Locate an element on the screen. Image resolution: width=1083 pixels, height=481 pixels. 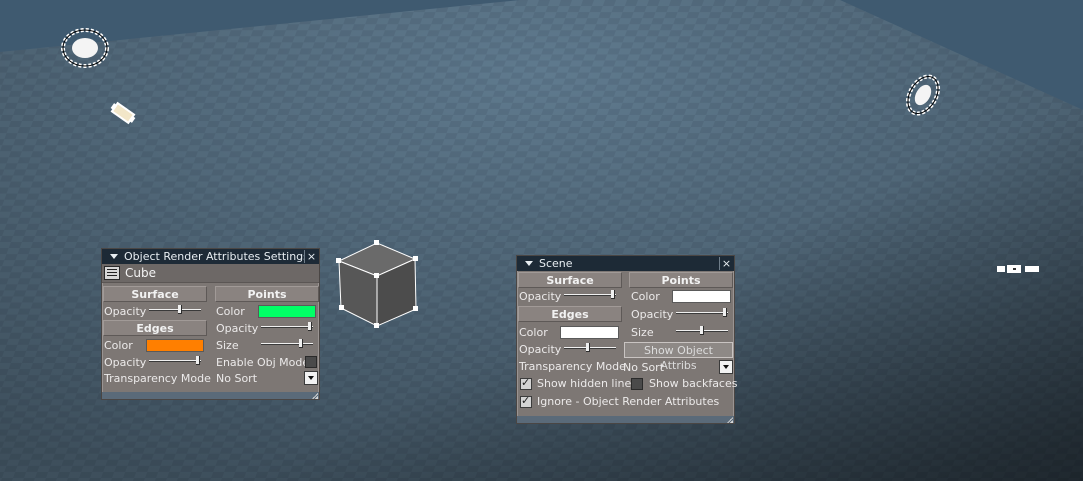
list-icon is located at coordinates (112, 273).